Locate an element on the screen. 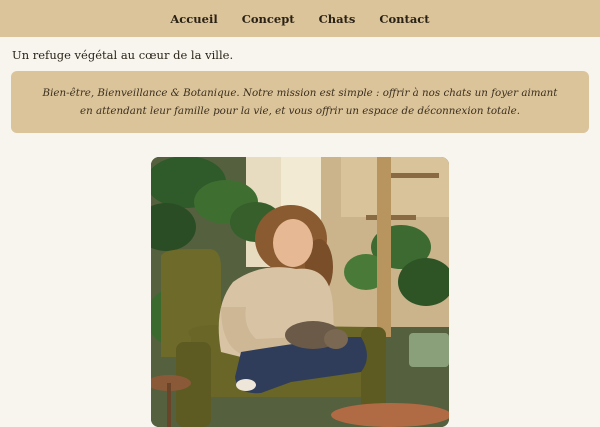  nav-link-chats: Chats is located at coordinates (337, 19).